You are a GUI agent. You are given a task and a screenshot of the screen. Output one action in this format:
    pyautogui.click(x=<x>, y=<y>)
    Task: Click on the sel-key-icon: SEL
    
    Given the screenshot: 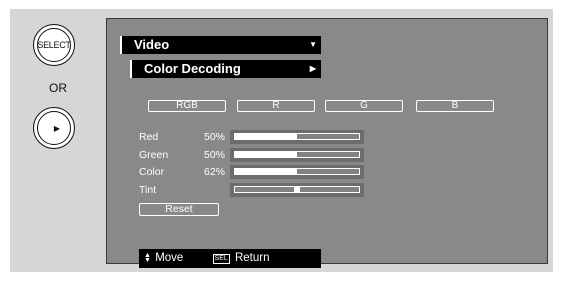 What is the action you would take?
    pyautogui.click(x=221, y=259)
    